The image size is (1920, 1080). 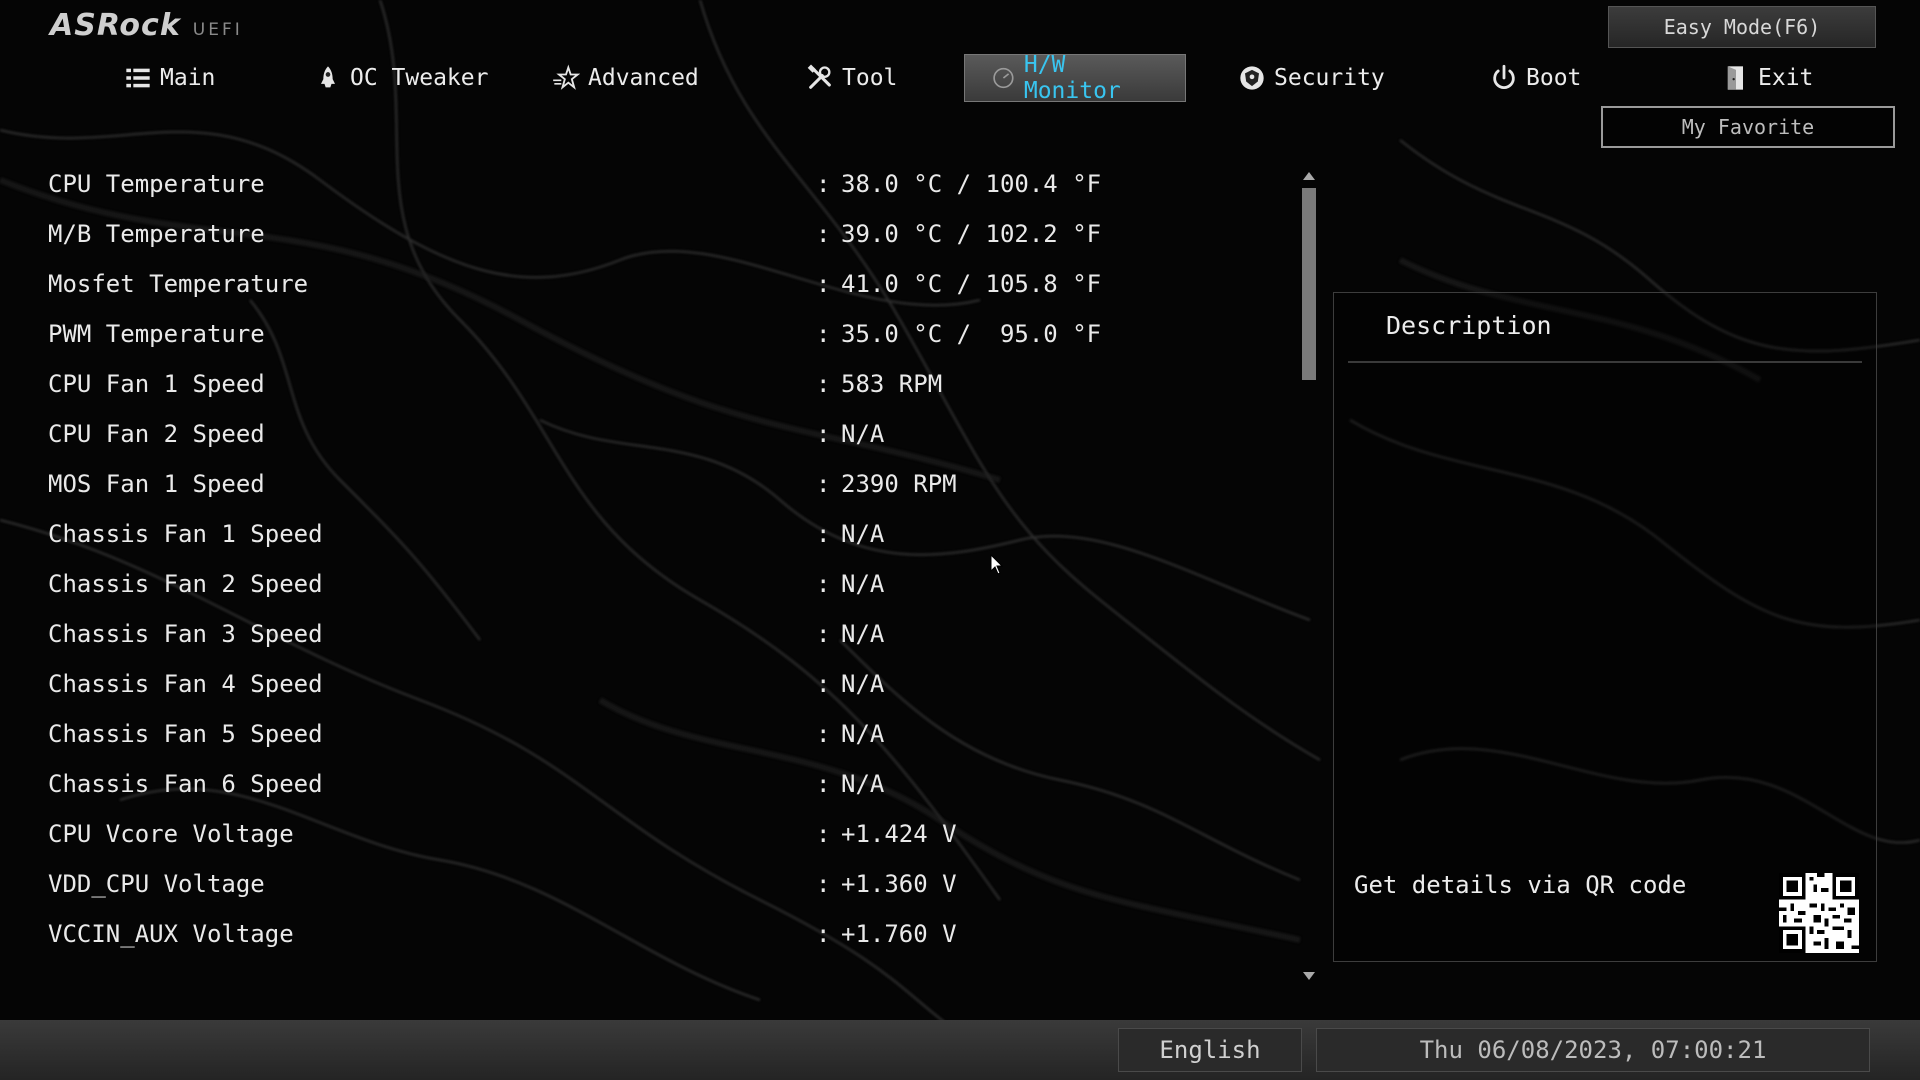 I want to click on row-label: VCCIN_AUX Voltage, so click(x=171, y=934).